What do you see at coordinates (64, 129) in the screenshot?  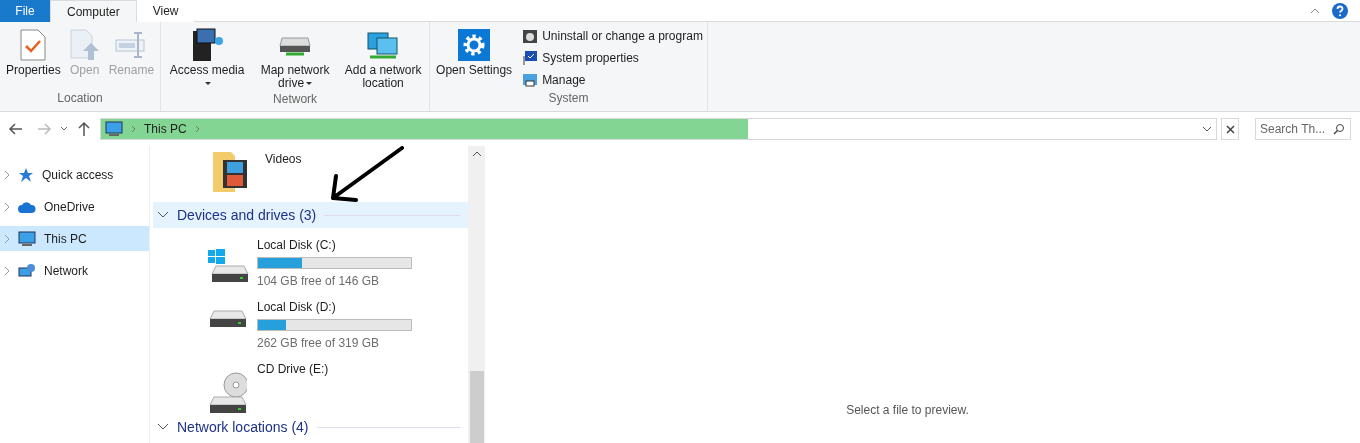 I see `chevron-down-icon` at bounding box center [64, 129].